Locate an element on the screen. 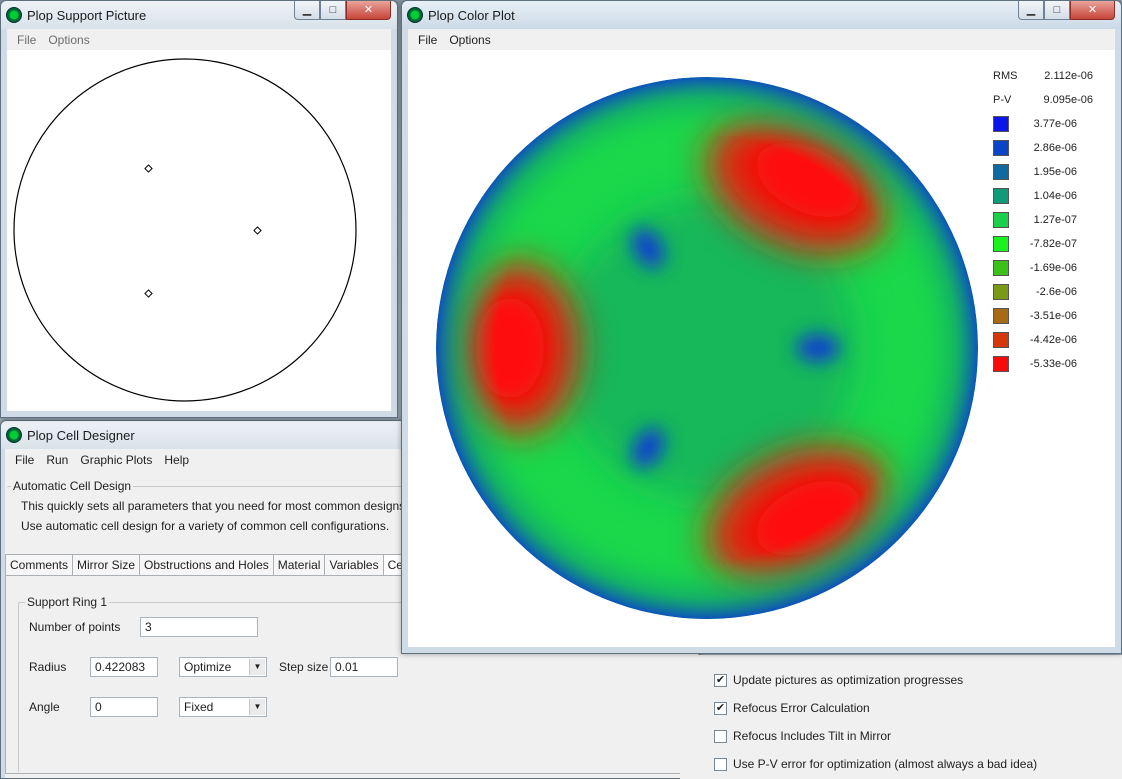  number-of-points-label: Number of points is located at coordinates (75, 627).